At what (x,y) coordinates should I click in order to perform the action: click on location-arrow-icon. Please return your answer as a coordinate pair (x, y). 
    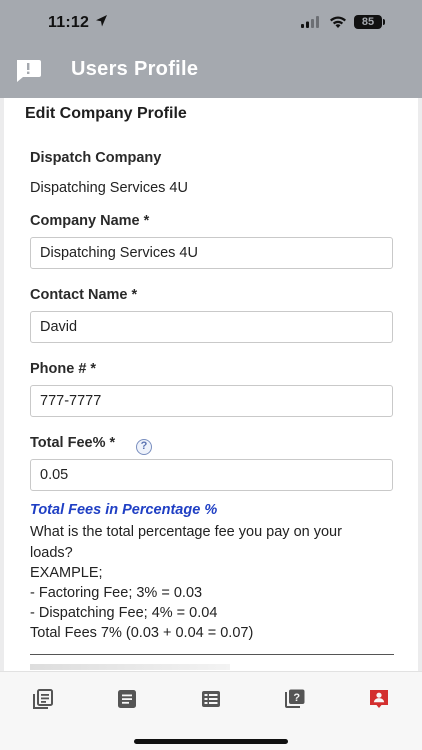
    Looking at the image, I should click on (101, 21).